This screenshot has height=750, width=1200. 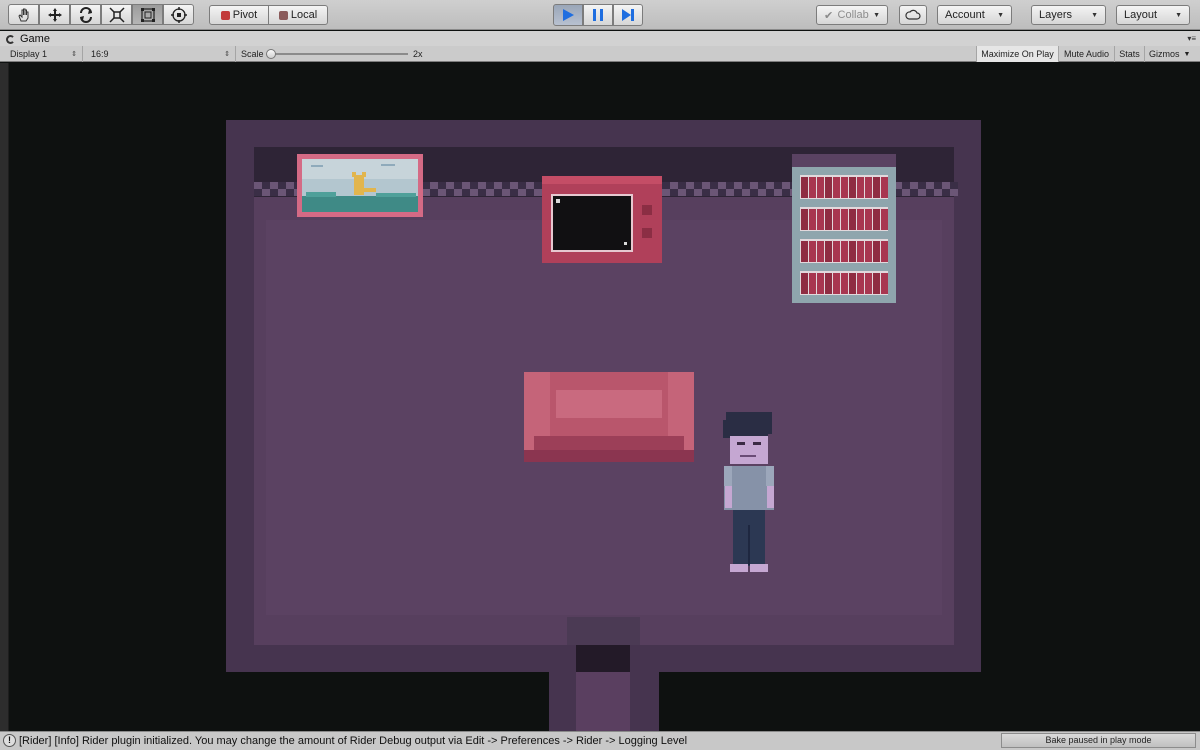 What do you see at coordinates (44, 54) in the screenshot?
I see `display-select: Display 1 ⇕` at bounding box center [44, 54].